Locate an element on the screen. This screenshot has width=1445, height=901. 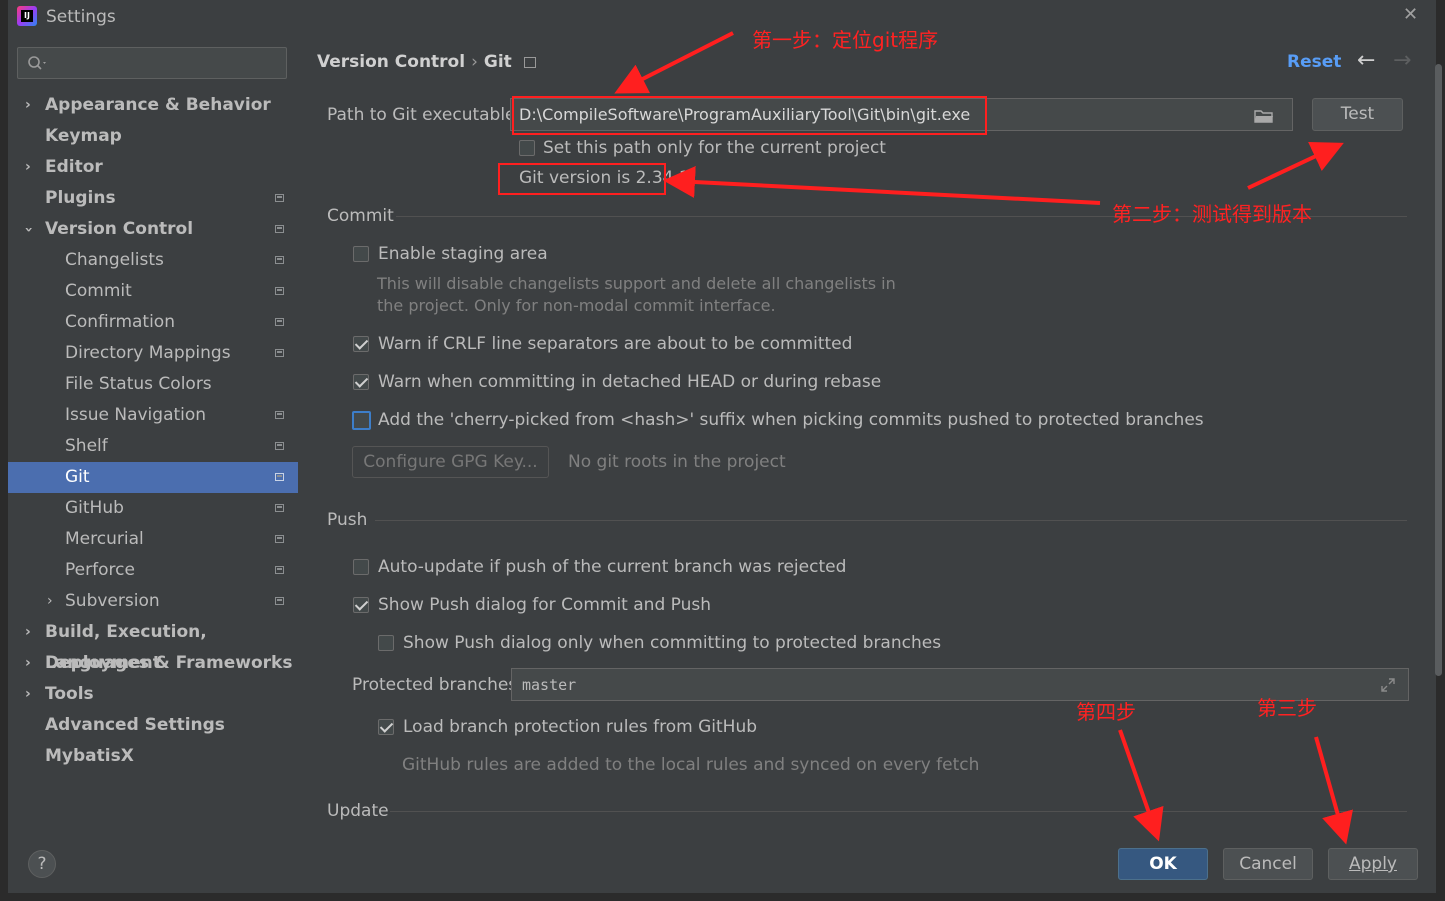
sidebar-item-mercurial: Mercurial is located at coordinates (153, 539).